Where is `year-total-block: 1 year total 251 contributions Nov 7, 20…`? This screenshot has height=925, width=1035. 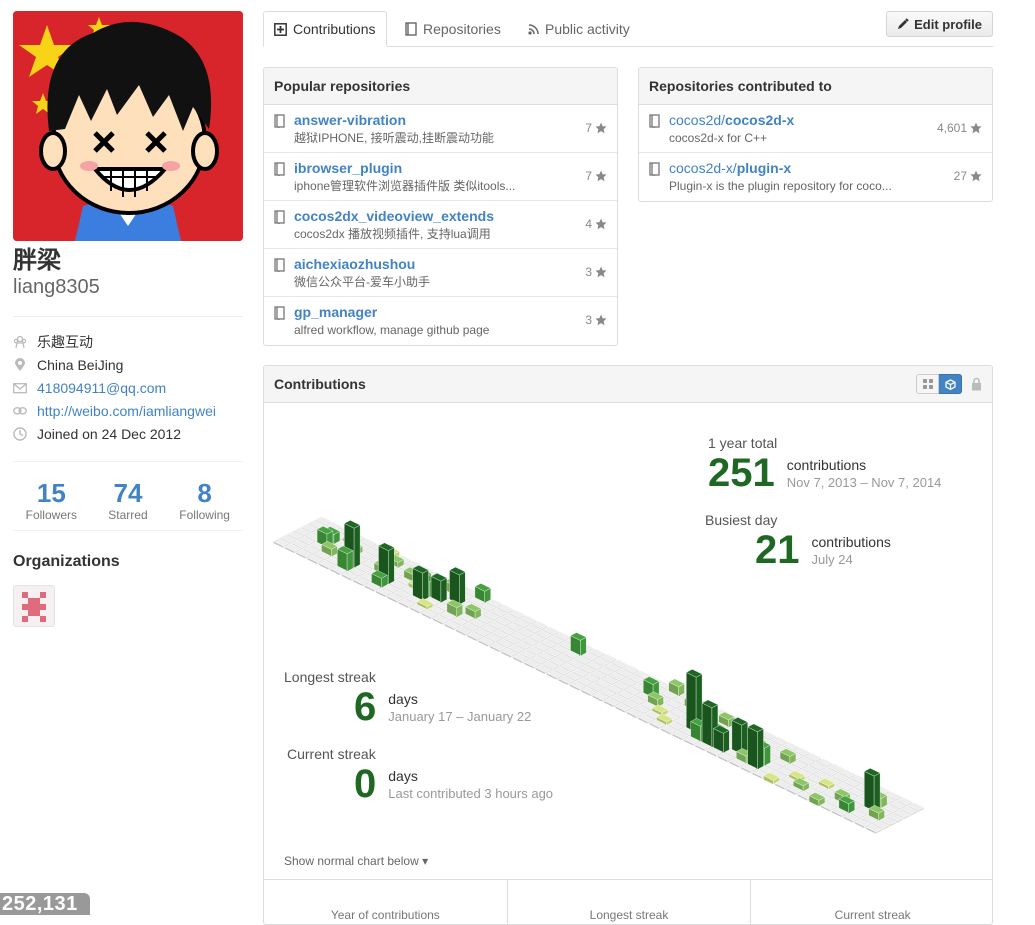 year-total-block: 1 year total 251 contributions Nov 7, 20… is located at coordinates (824, 464).